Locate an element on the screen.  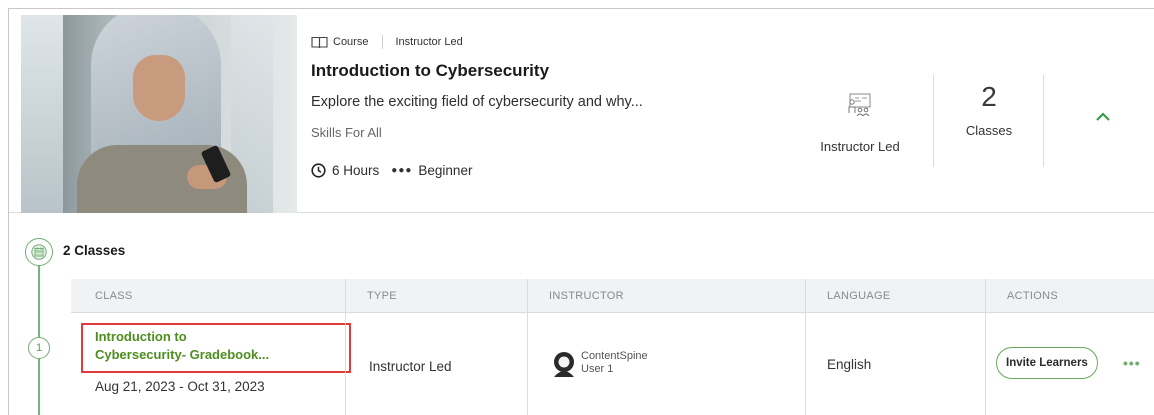
course-level: Beginner is located at coordinates (445, 170).